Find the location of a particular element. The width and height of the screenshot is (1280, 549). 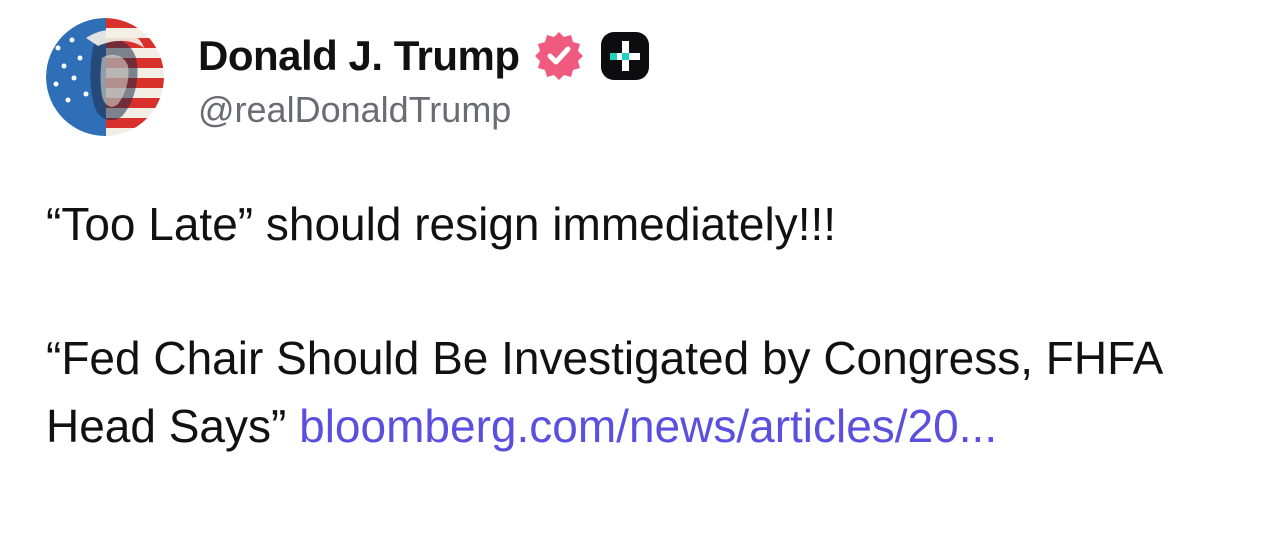

author-avatar is located at coordinates (105, 77).